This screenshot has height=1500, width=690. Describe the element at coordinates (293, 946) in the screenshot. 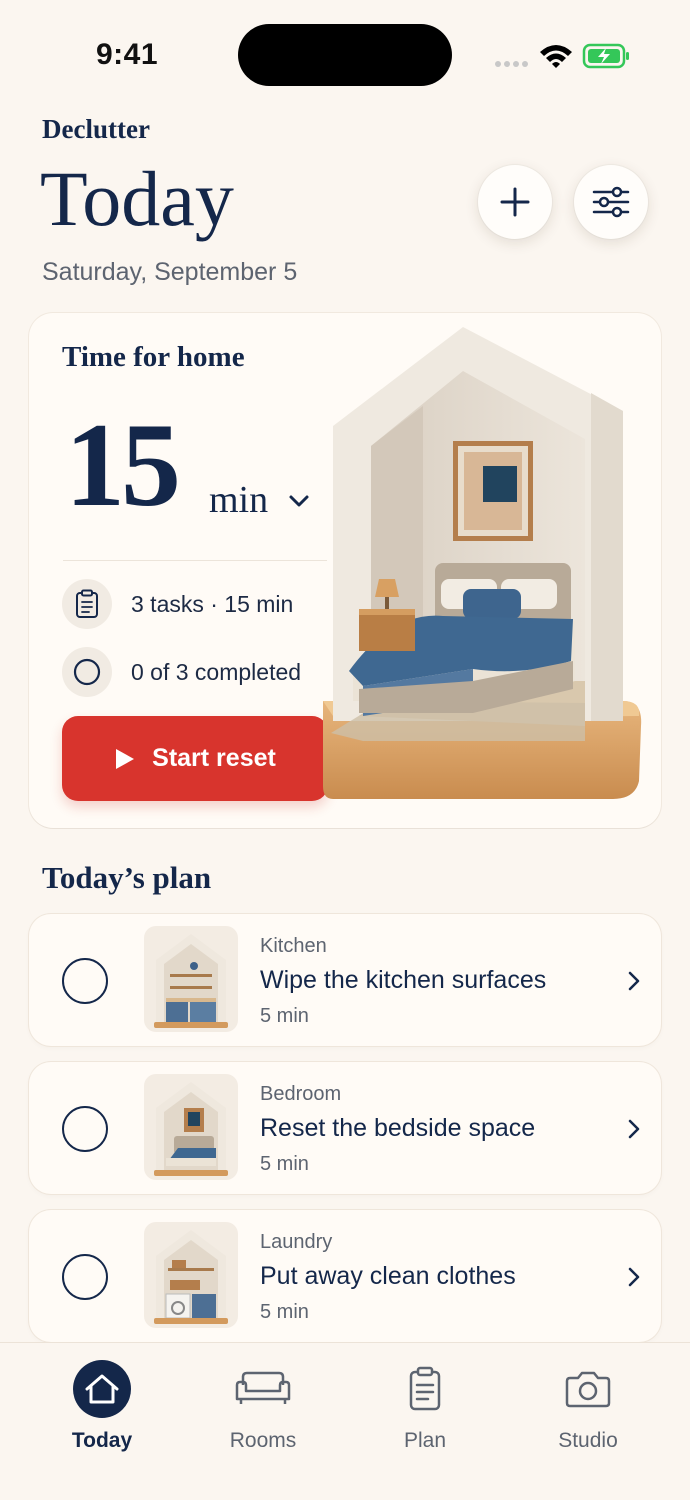

I see `task-category: Kitchen` at that location.